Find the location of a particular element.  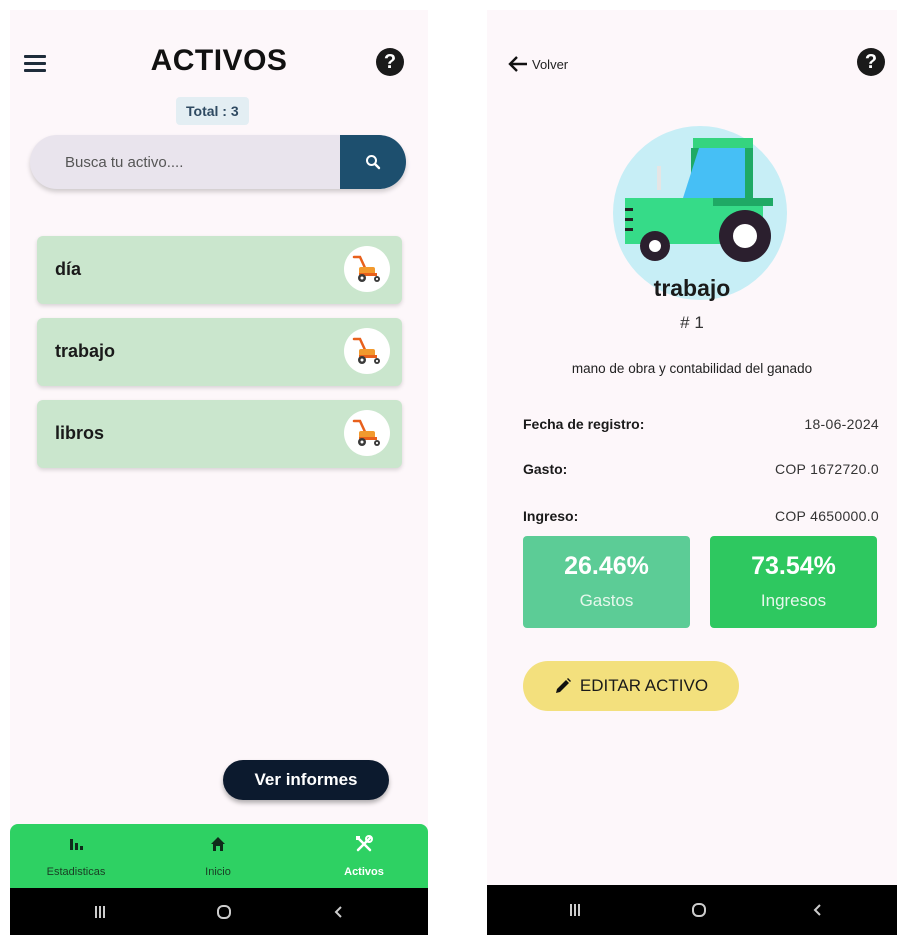

nav-label: Estadisticas is located at coordinates (76, 872).